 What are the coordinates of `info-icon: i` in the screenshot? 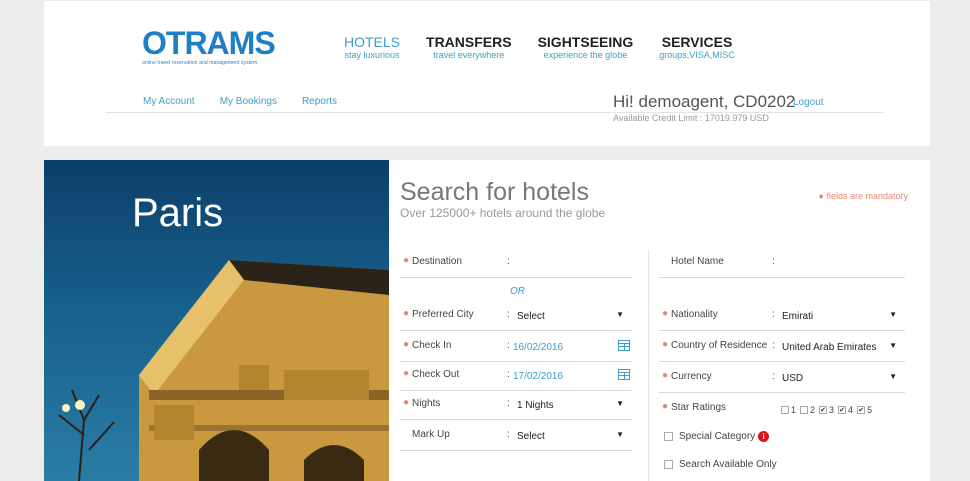 It's located at (764, 436).